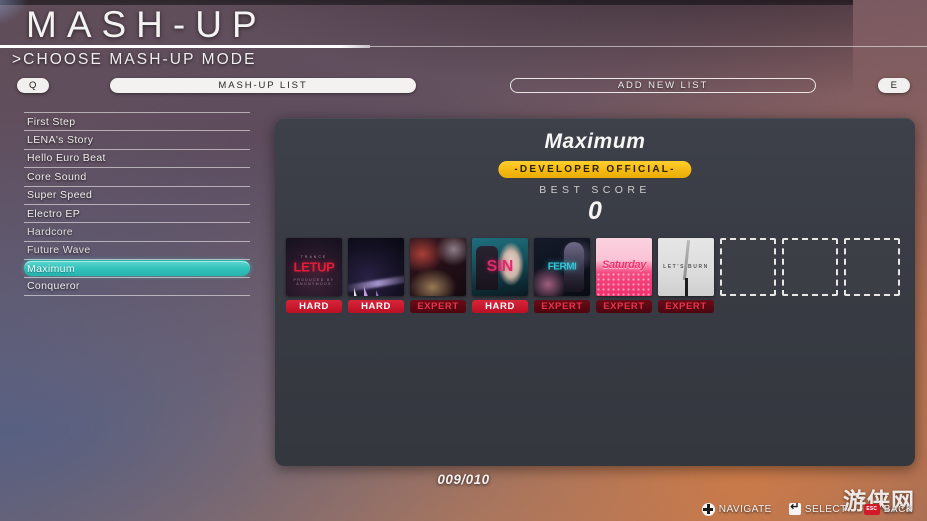  Describe the element at coordinates (314, 257) in the screenshot. I see `album-art-subtext: TRANCE` at that location.